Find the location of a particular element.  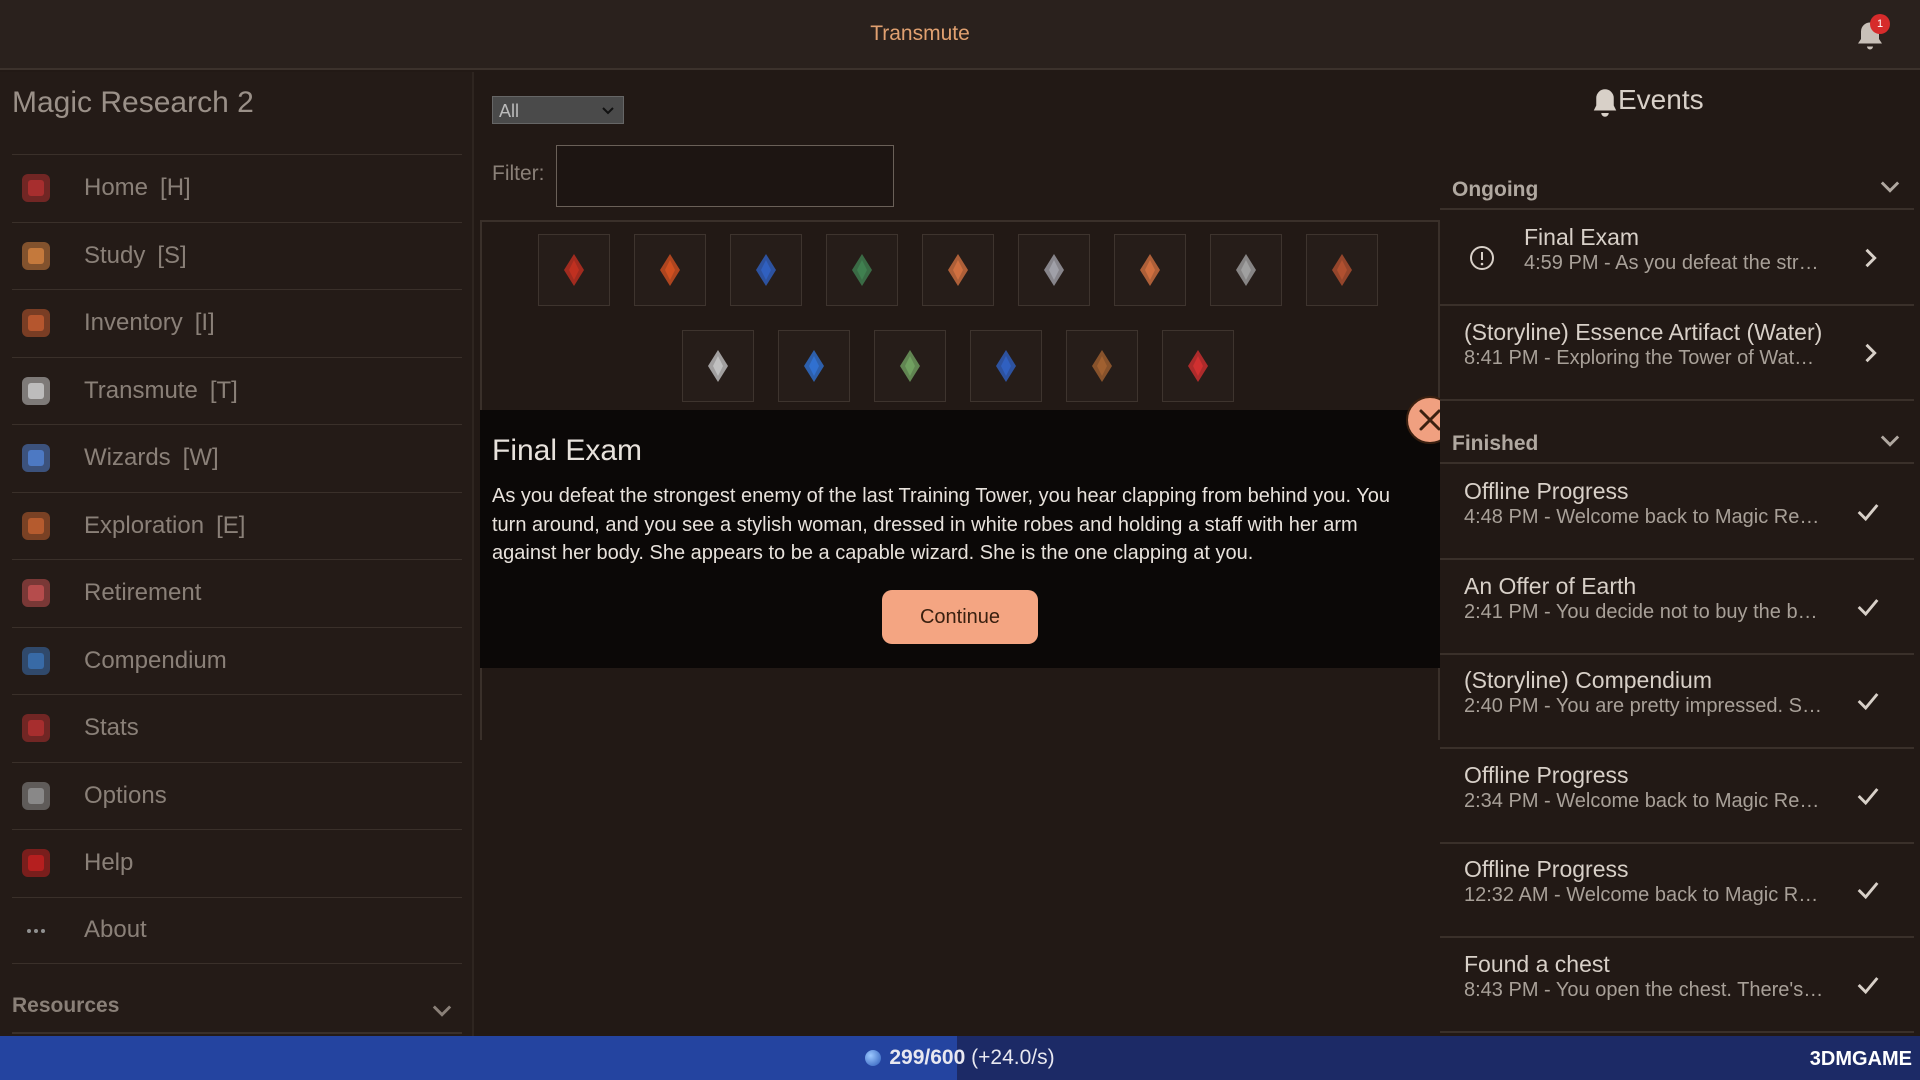

alert-circle-icon is located at coordinates (1482, 258).